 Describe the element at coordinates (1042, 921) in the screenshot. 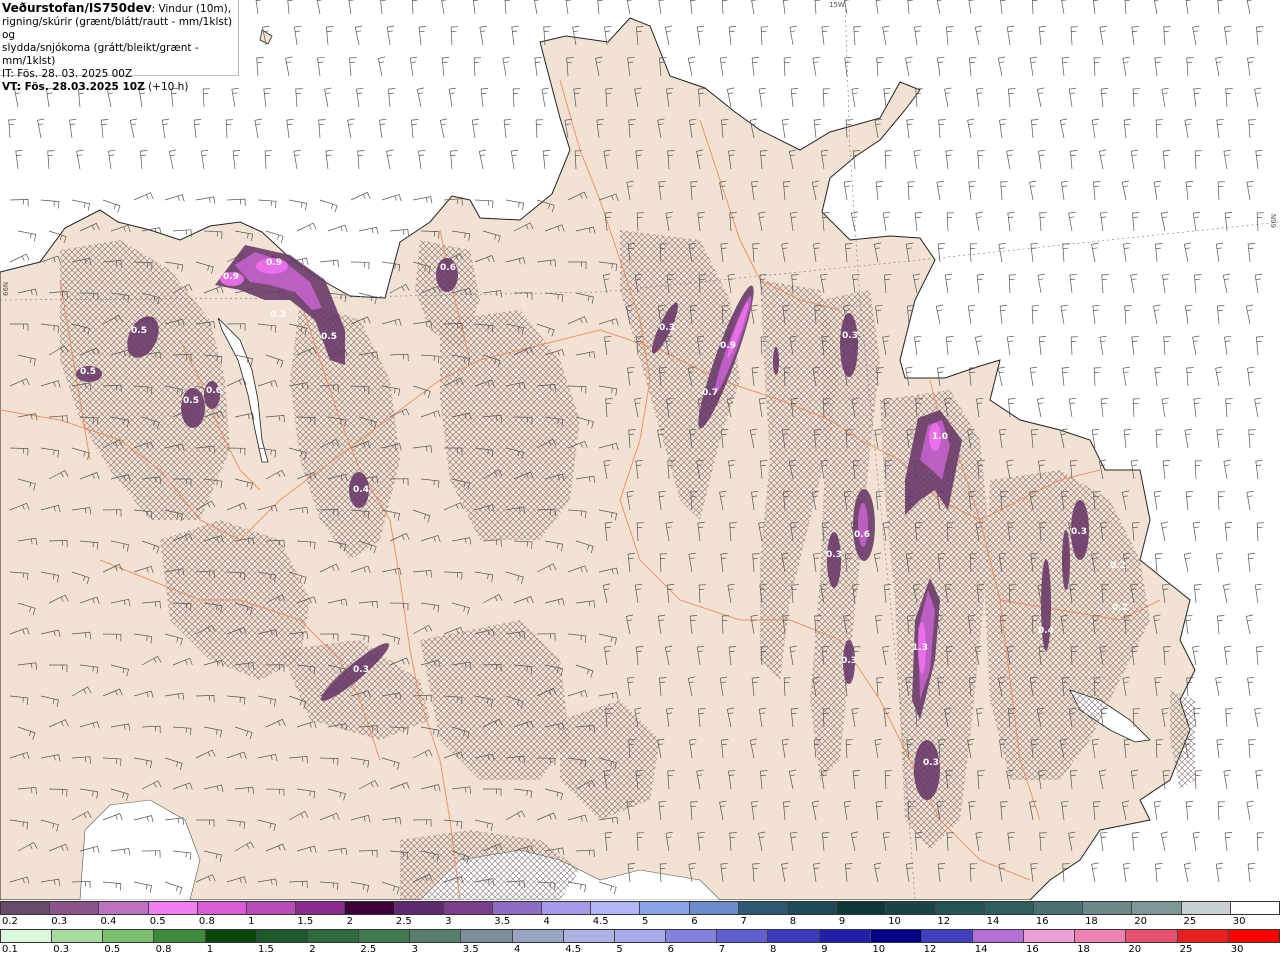

I see `legend_snow-label: 16` at that location.